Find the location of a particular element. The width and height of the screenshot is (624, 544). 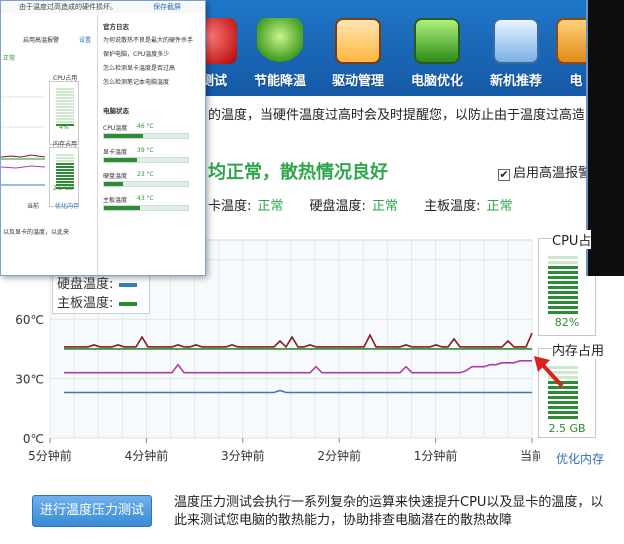

save-screenshot-link: 保存截屏 is located at coordinates (167, 7).